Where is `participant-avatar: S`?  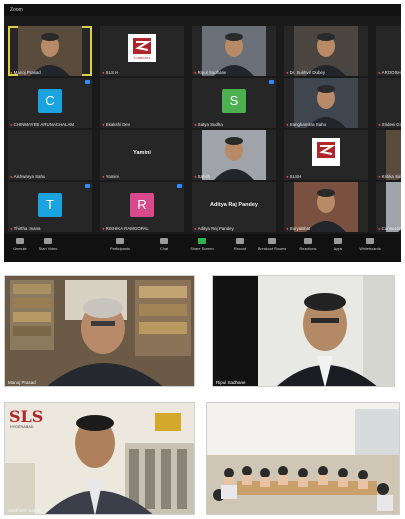 participant-avatar: S is located at coordinates (234, 101).